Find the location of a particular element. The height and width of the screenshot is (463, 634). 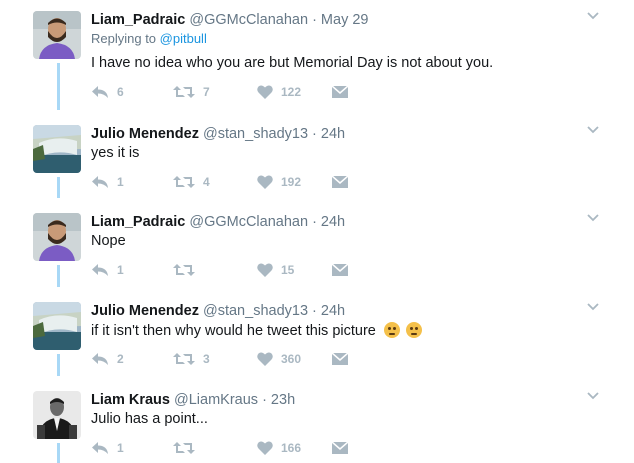

tweet-actions: 1 15 is located at coordinates (231, 273).